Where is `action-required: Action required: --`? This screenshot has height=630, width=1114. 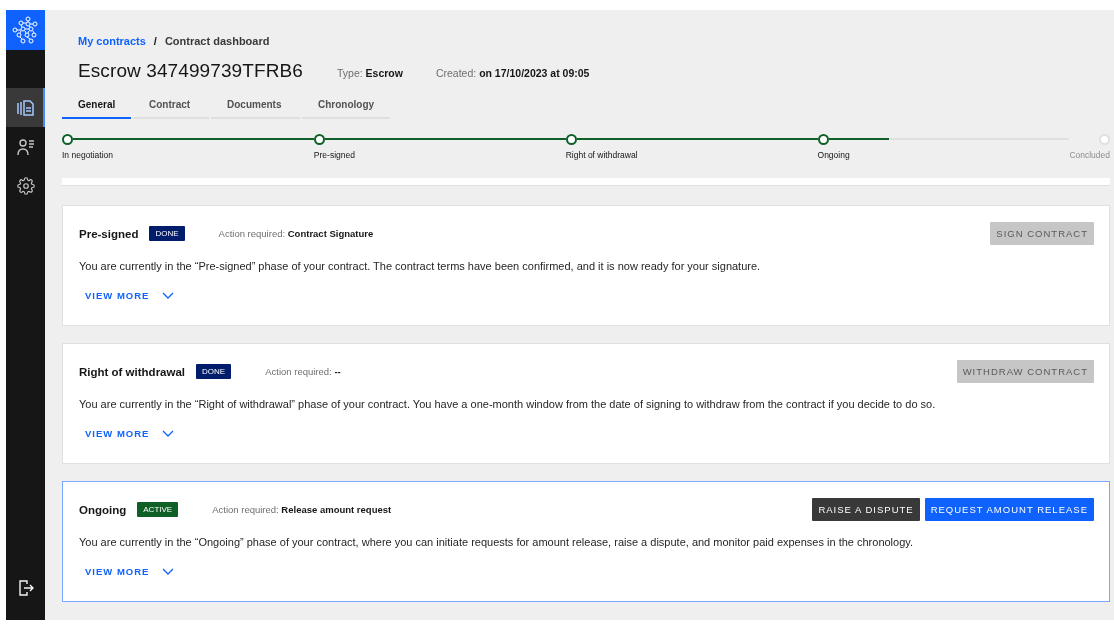 action-required: Action required: -- is located at coordinates (303, 371).